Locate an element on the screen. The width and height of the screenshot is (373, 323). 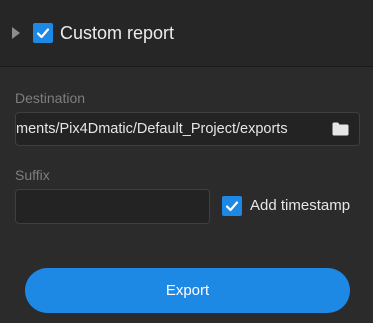
export-button: Export is located at coordinates (187, 290).